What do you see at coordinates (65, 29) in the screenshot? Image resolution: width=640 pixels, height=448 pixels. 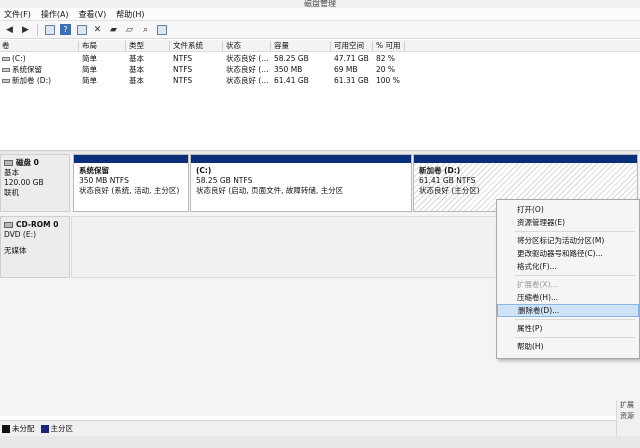 I see `help-icon: ?` at bounding box center [65, 29].